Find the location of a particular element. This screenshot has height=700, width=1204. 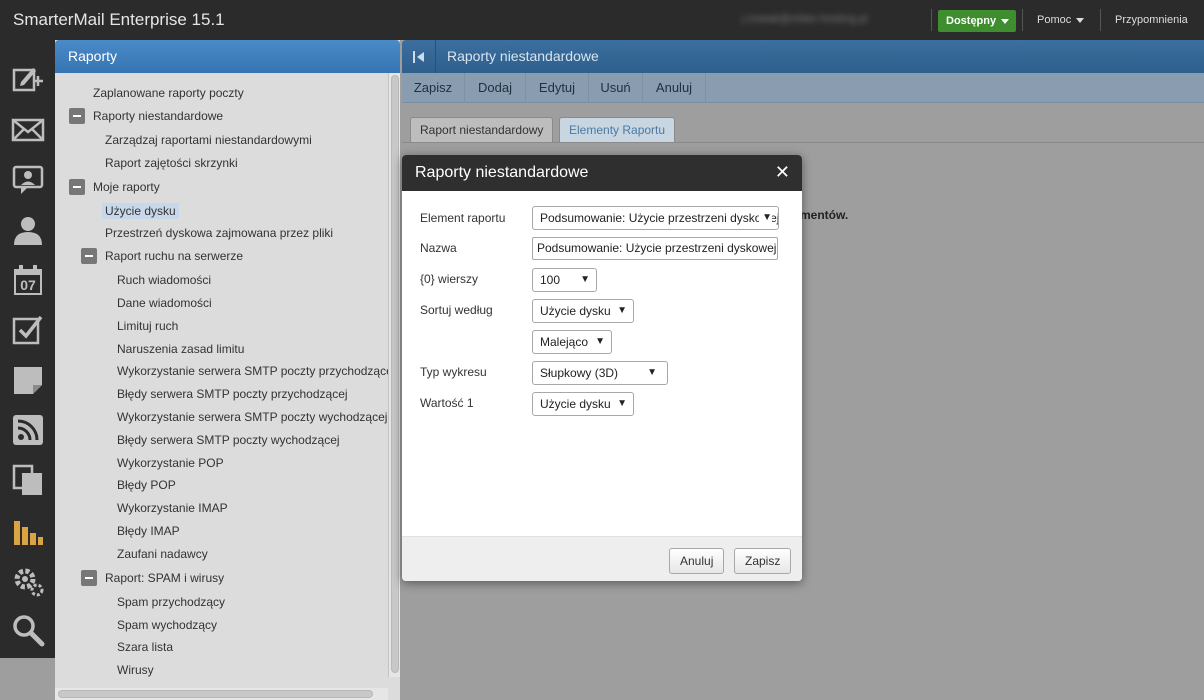

save-button: Zapisz is located at coordinates (433, 88).